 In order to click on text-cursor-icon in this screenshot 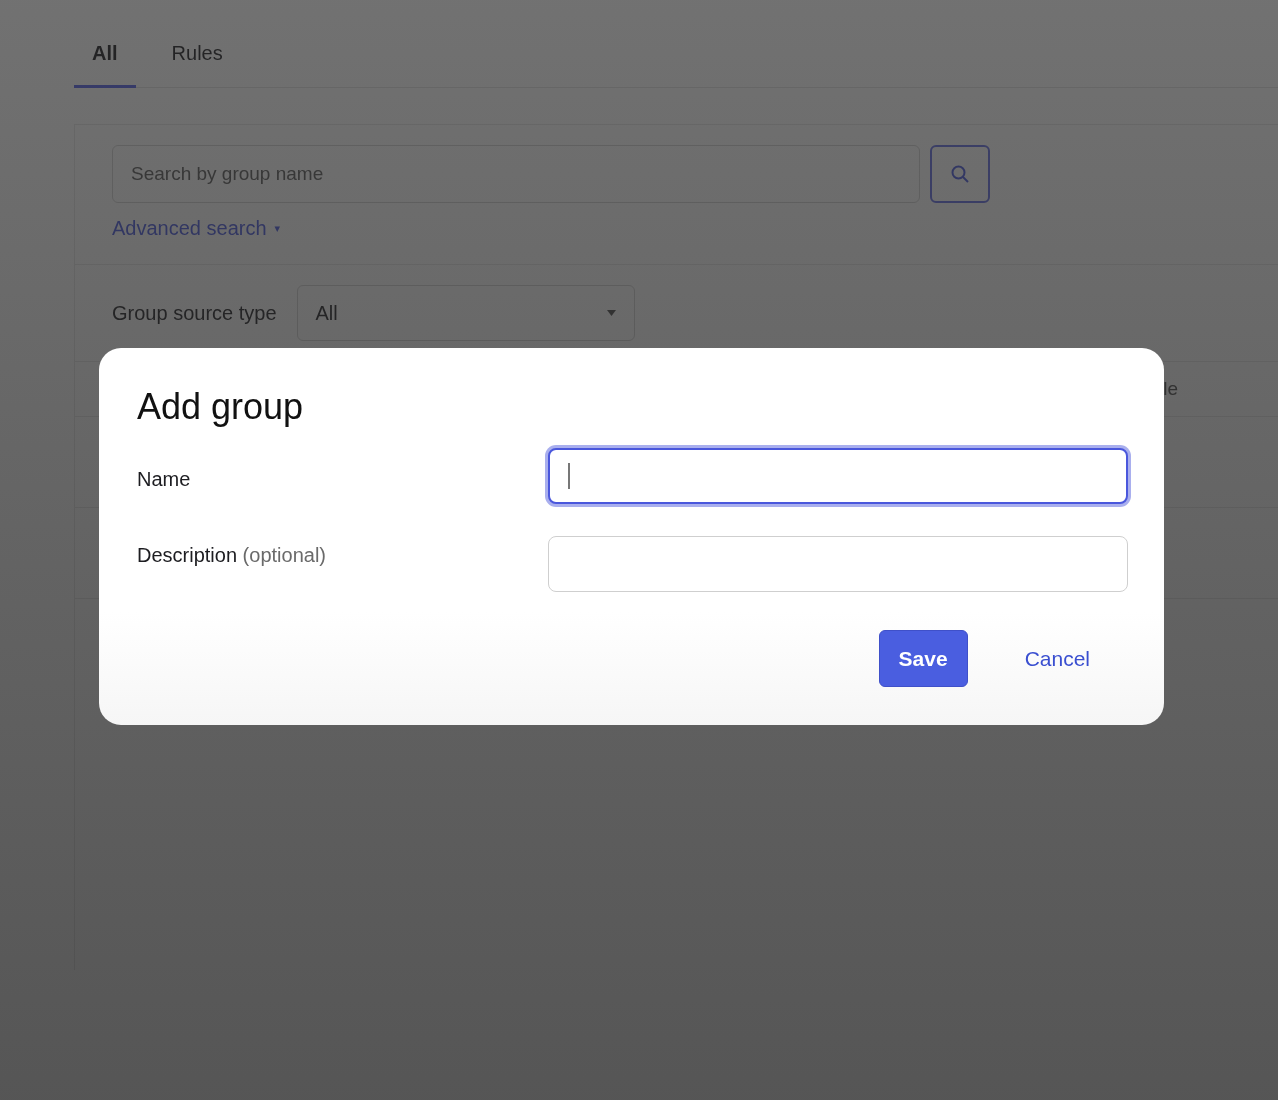, I will do `click(569, 476)`.